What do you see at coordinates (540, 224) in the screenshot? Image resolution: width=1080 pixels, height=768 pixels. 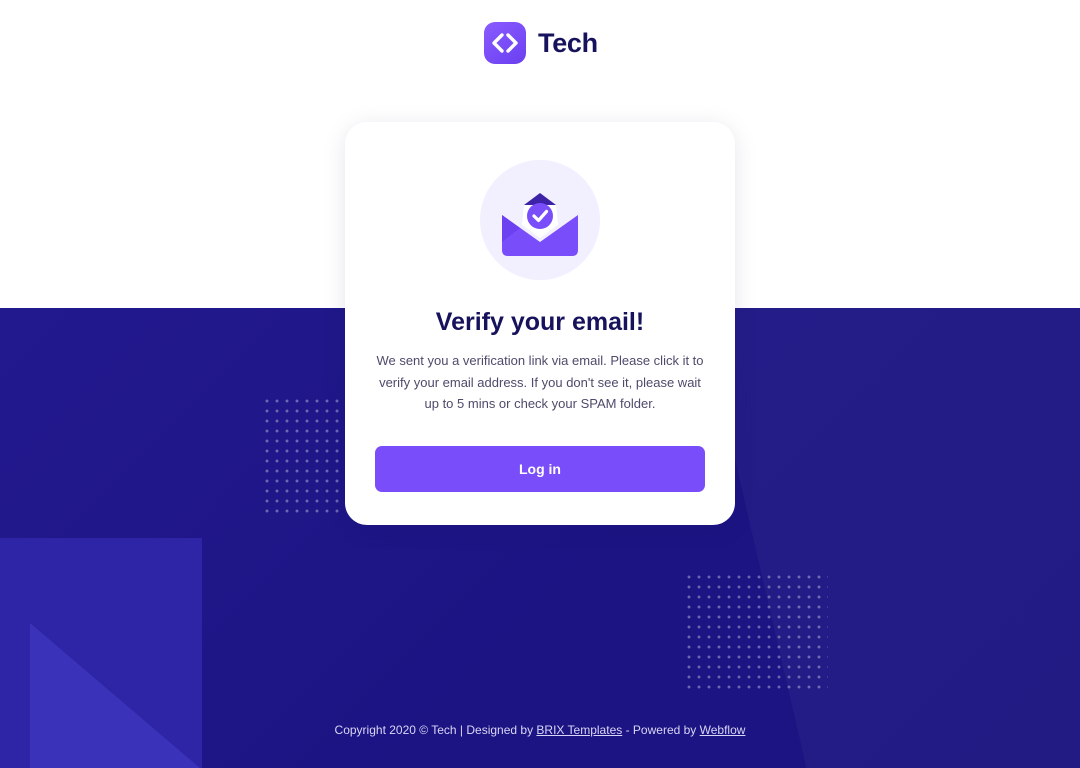 I see `envelope-check-icon` at bounding box center [540, 224].